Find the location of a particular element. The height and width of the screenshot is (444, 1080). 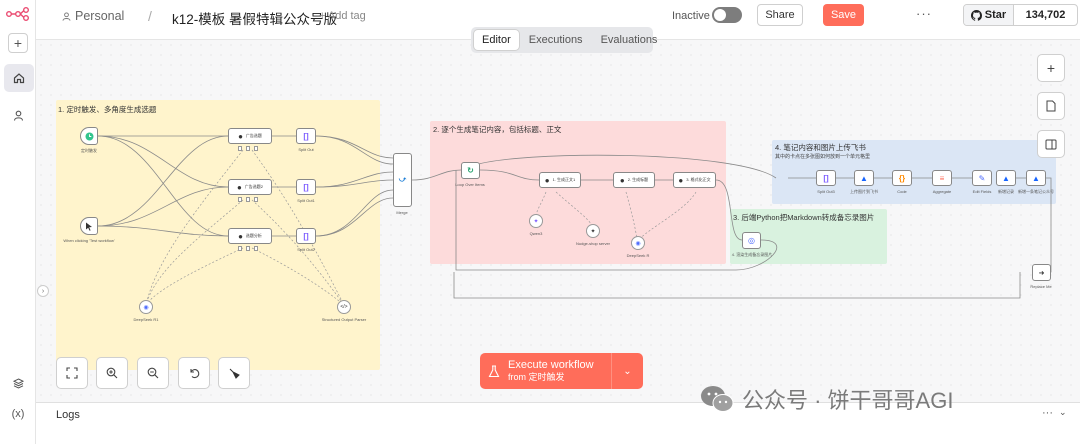

tab-executions: Executions is located at coordinates (556, 40).